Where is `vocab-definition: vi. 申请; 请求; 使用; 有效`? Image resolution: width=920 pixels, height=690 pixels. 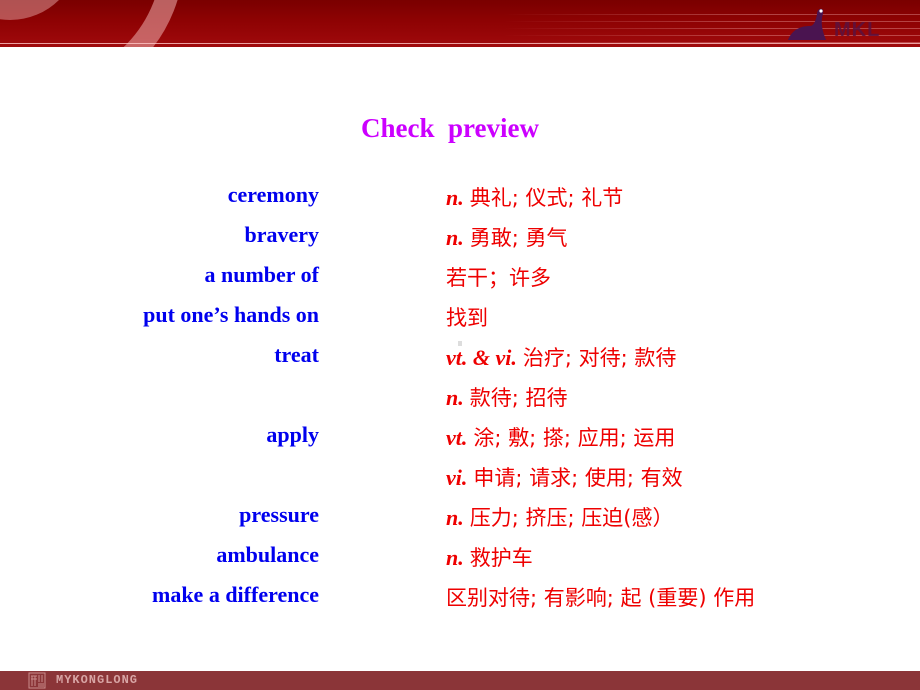
vocab-definition: vi. 申请; 请求; 使用; 有效 is located at coordinates (564, 477).